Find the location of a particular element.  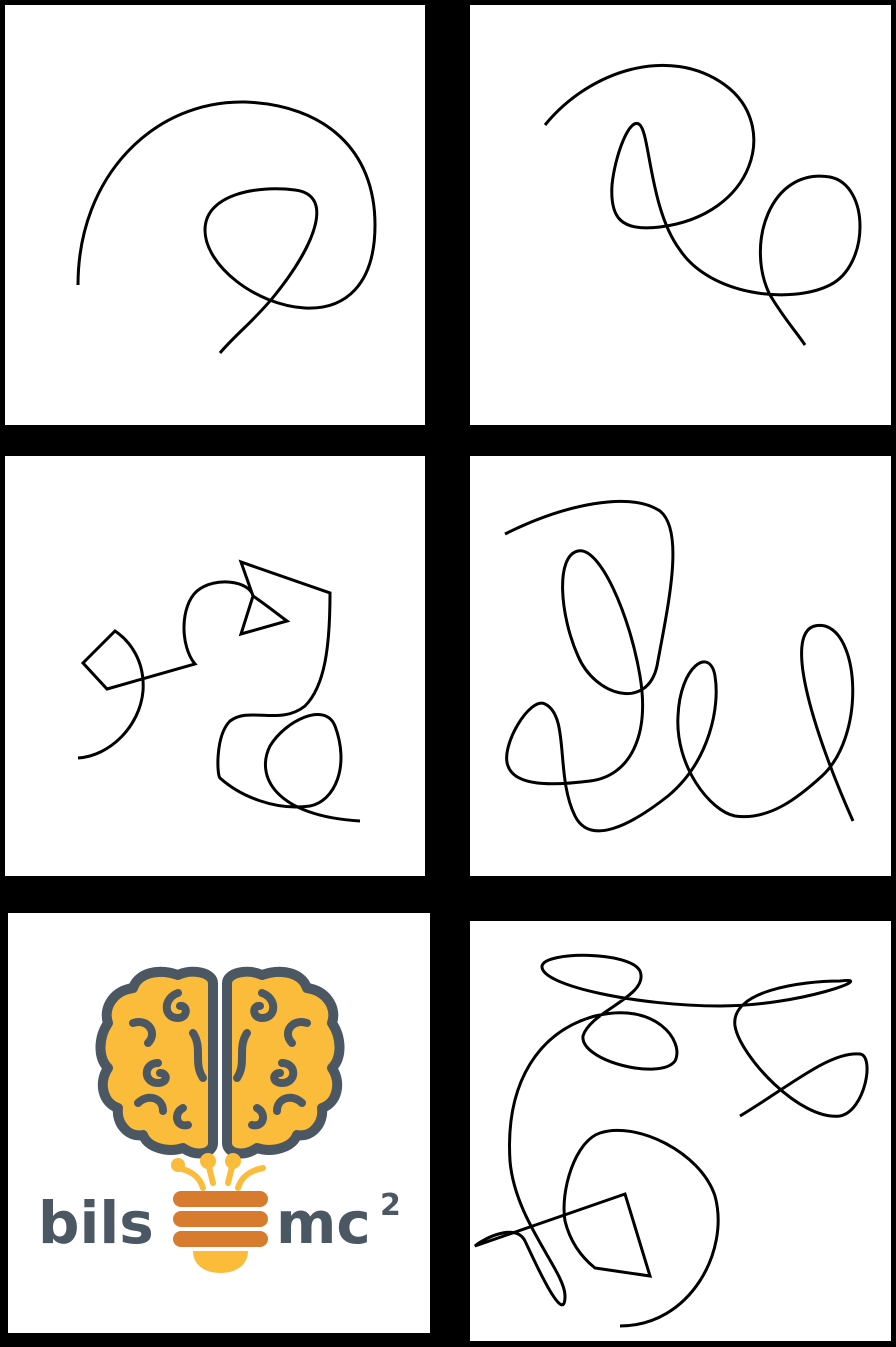

bulb-base-icon is located at coordinates (220, 1232).